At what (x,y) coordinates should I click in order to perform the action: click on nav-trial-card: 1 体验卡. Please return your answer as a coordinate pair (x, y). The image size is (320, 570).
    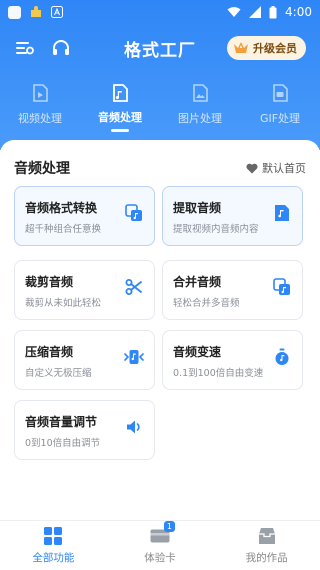
    Looking at the image, I should click on (160, 545).